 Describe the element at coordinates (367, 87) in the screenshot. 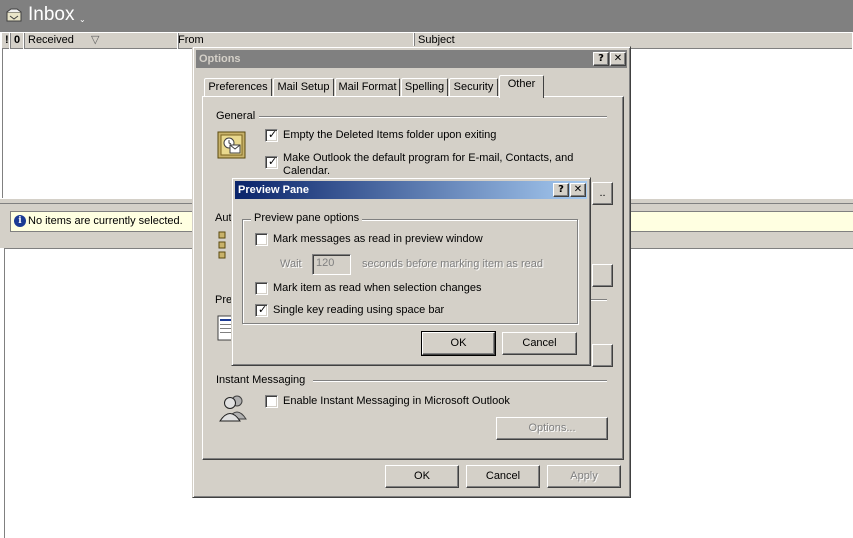

I see `tab-mail-format: Mail Format` at that location.